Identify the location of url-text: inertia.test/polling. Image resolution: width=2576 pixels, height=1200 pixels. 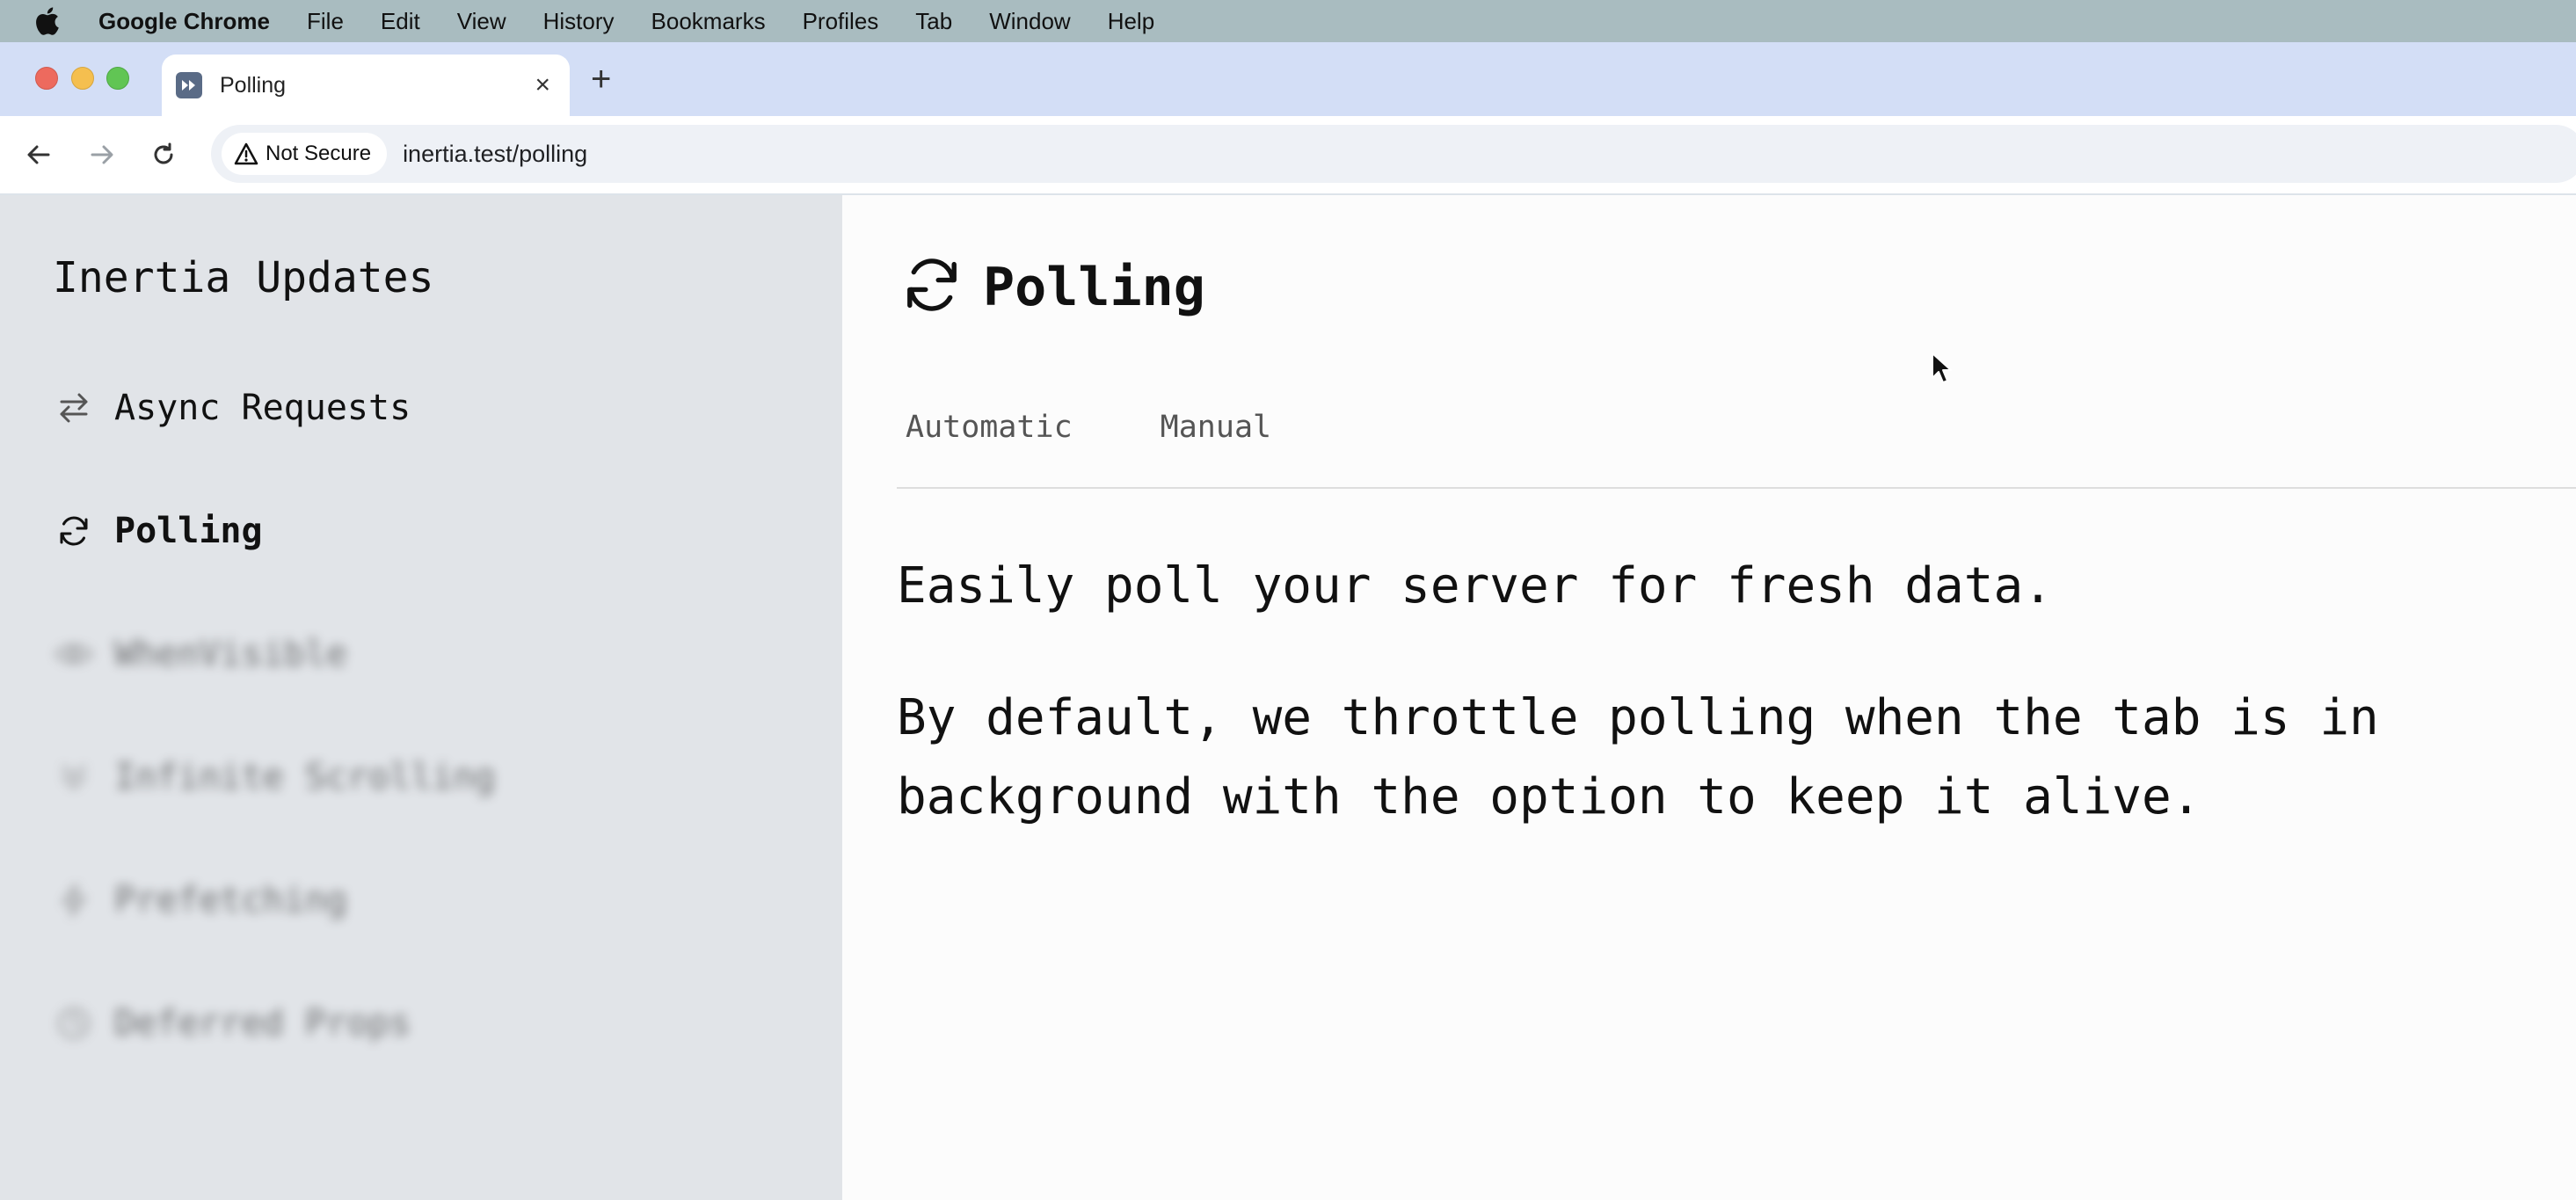
(495, 154).